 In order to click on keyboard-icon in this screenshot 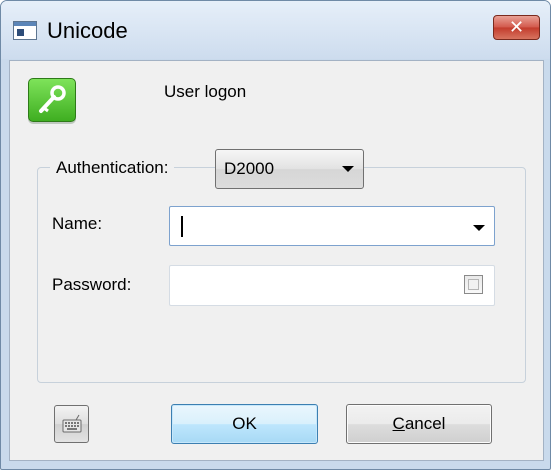, I will do `click(72, 423)`.